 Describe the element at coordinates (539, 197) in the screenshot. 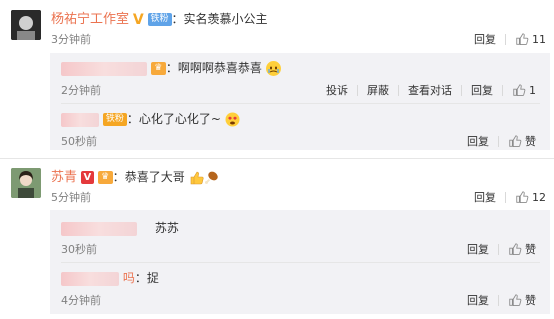

I see `like-count: 12` at that location.